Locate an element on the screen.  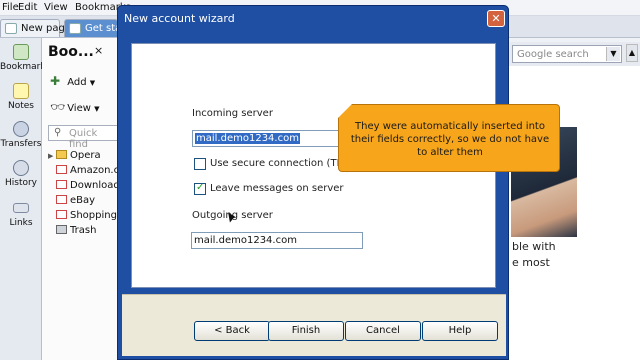
search-input: Google search ▼ is located at coordinates (567, 54).